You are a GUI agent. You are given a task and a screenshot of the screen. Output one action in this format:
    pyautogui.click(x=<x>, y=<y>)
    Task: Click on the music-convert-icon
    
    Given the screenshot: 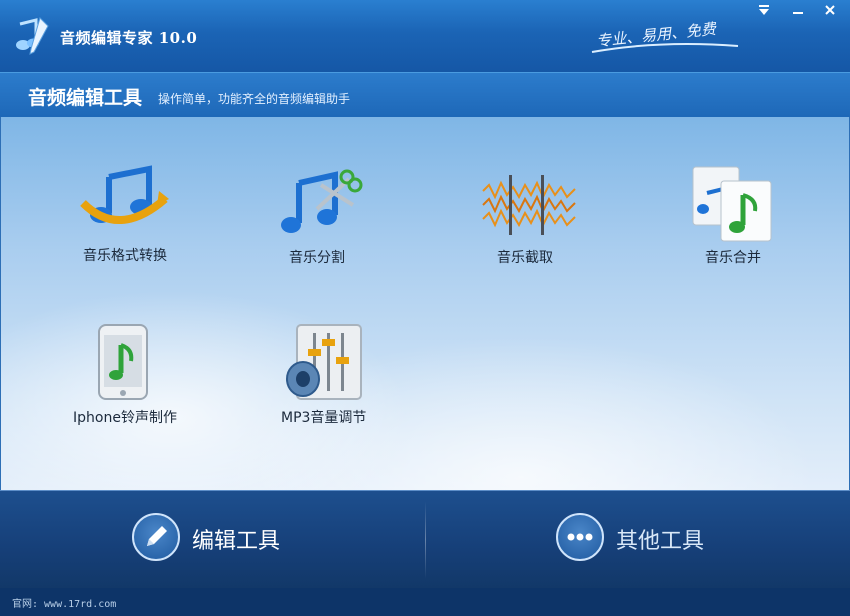 What is the action you would take?
    pyautogui.click(x=124, y=195)
    